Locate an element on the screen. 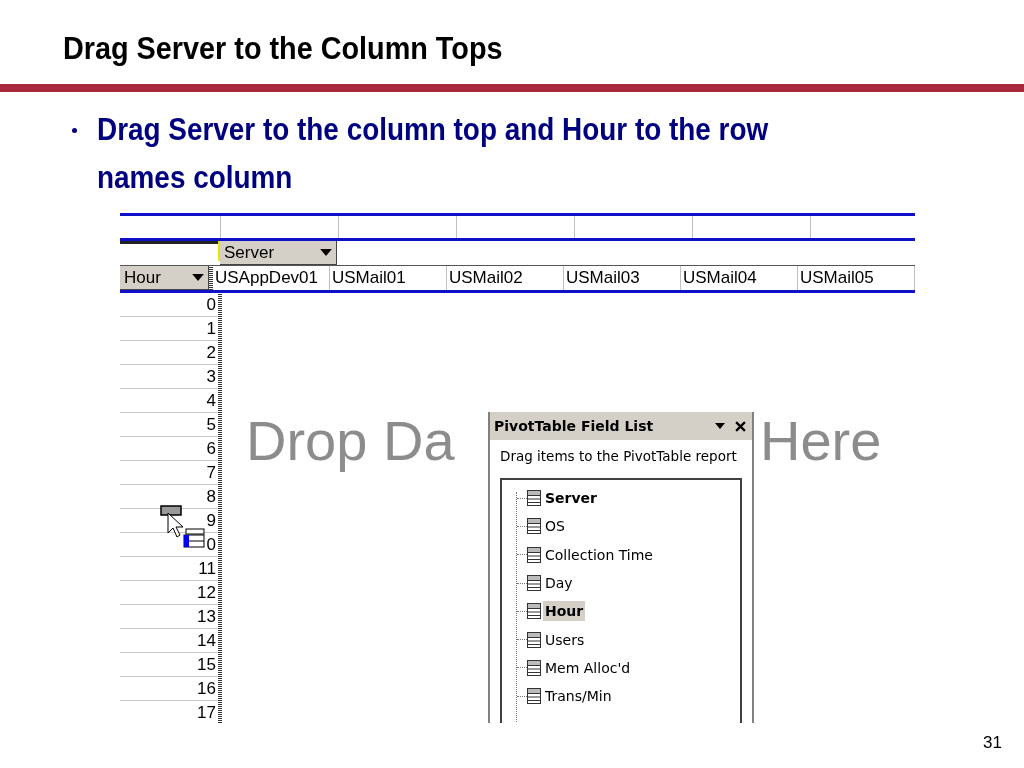  field-item: Collection Time is located at coordinates (599, 554).